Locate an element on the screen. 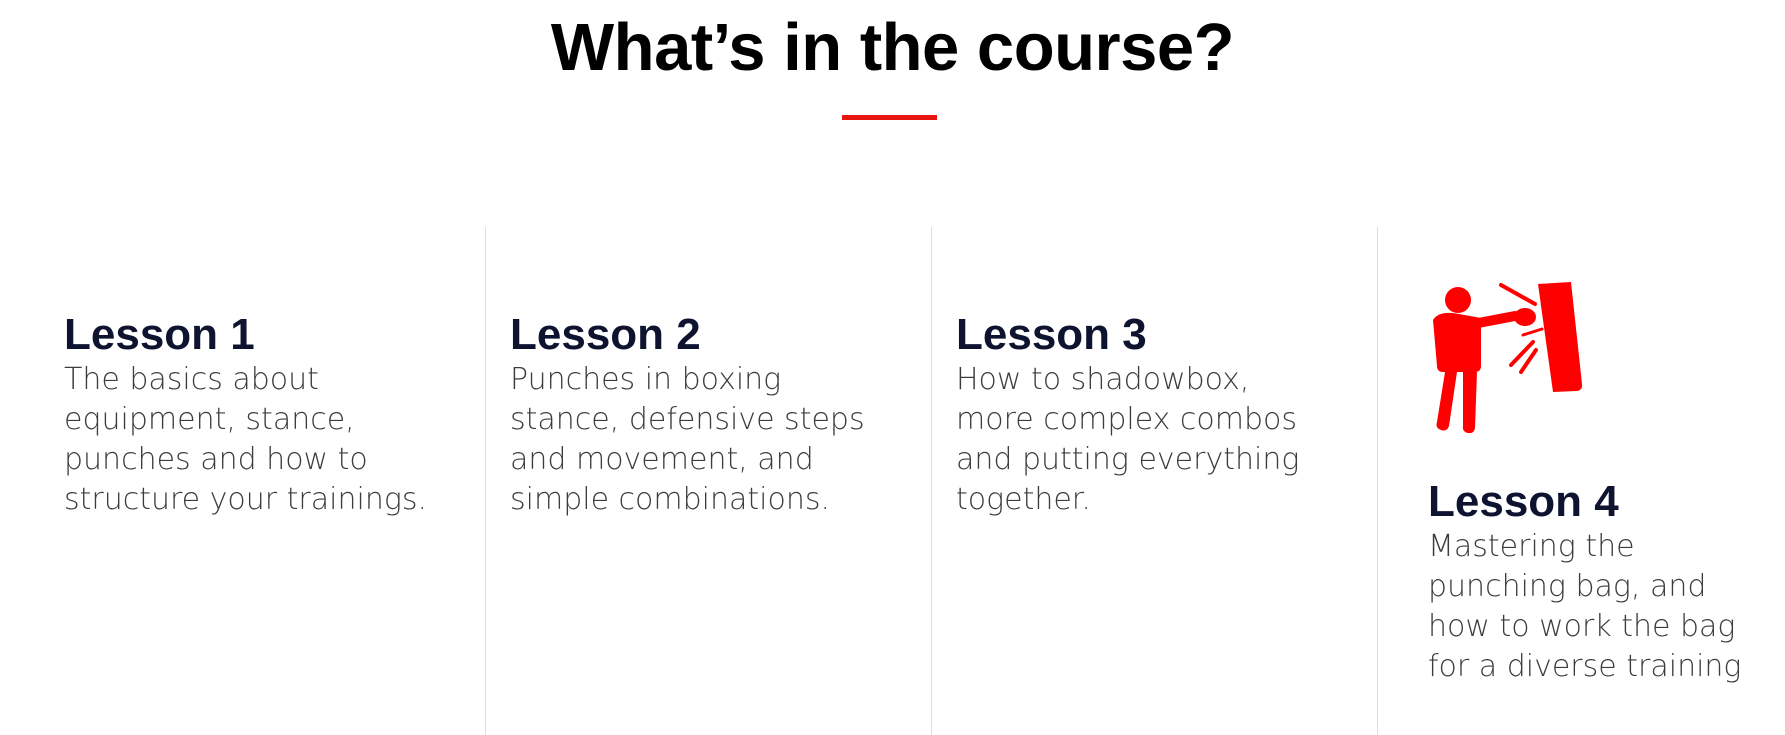  lesson-title: Lesson 4 is located at coordinates (1523, 501).